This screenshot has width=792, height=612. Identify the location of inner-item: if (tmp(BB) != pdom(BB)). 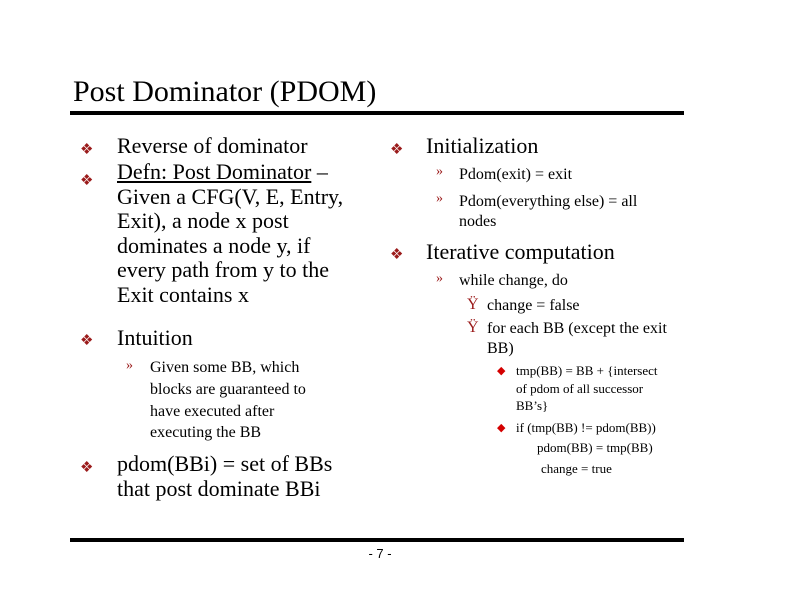
(586, 427).